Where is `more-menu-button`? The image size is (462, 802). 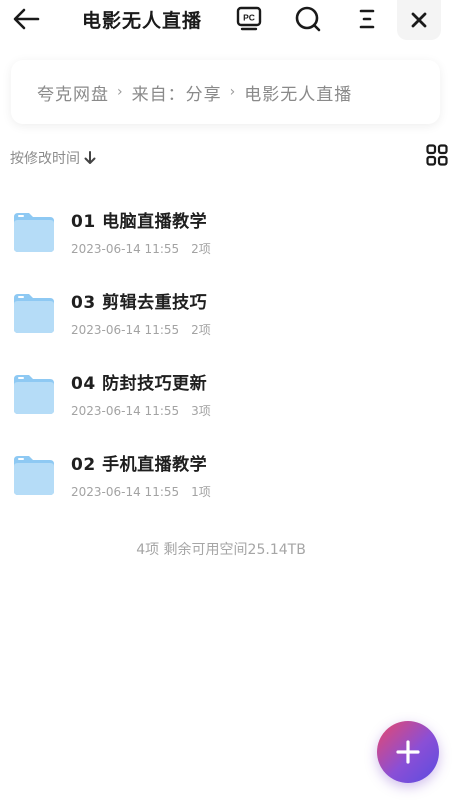
more-menu-button is located at coordinates (367, 19).